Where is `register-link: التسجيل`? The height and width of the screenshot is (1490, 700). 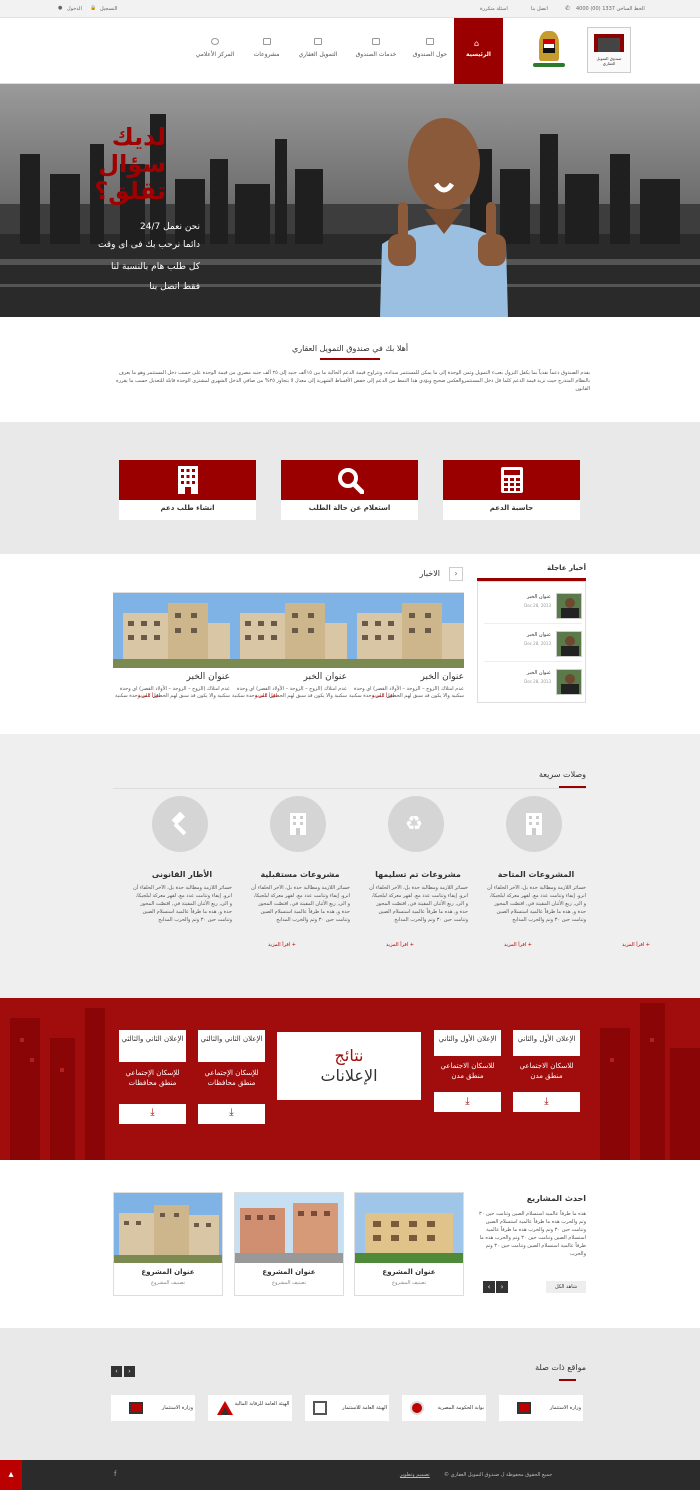 register-link: التسجيل is located at coordinates (108, 9).